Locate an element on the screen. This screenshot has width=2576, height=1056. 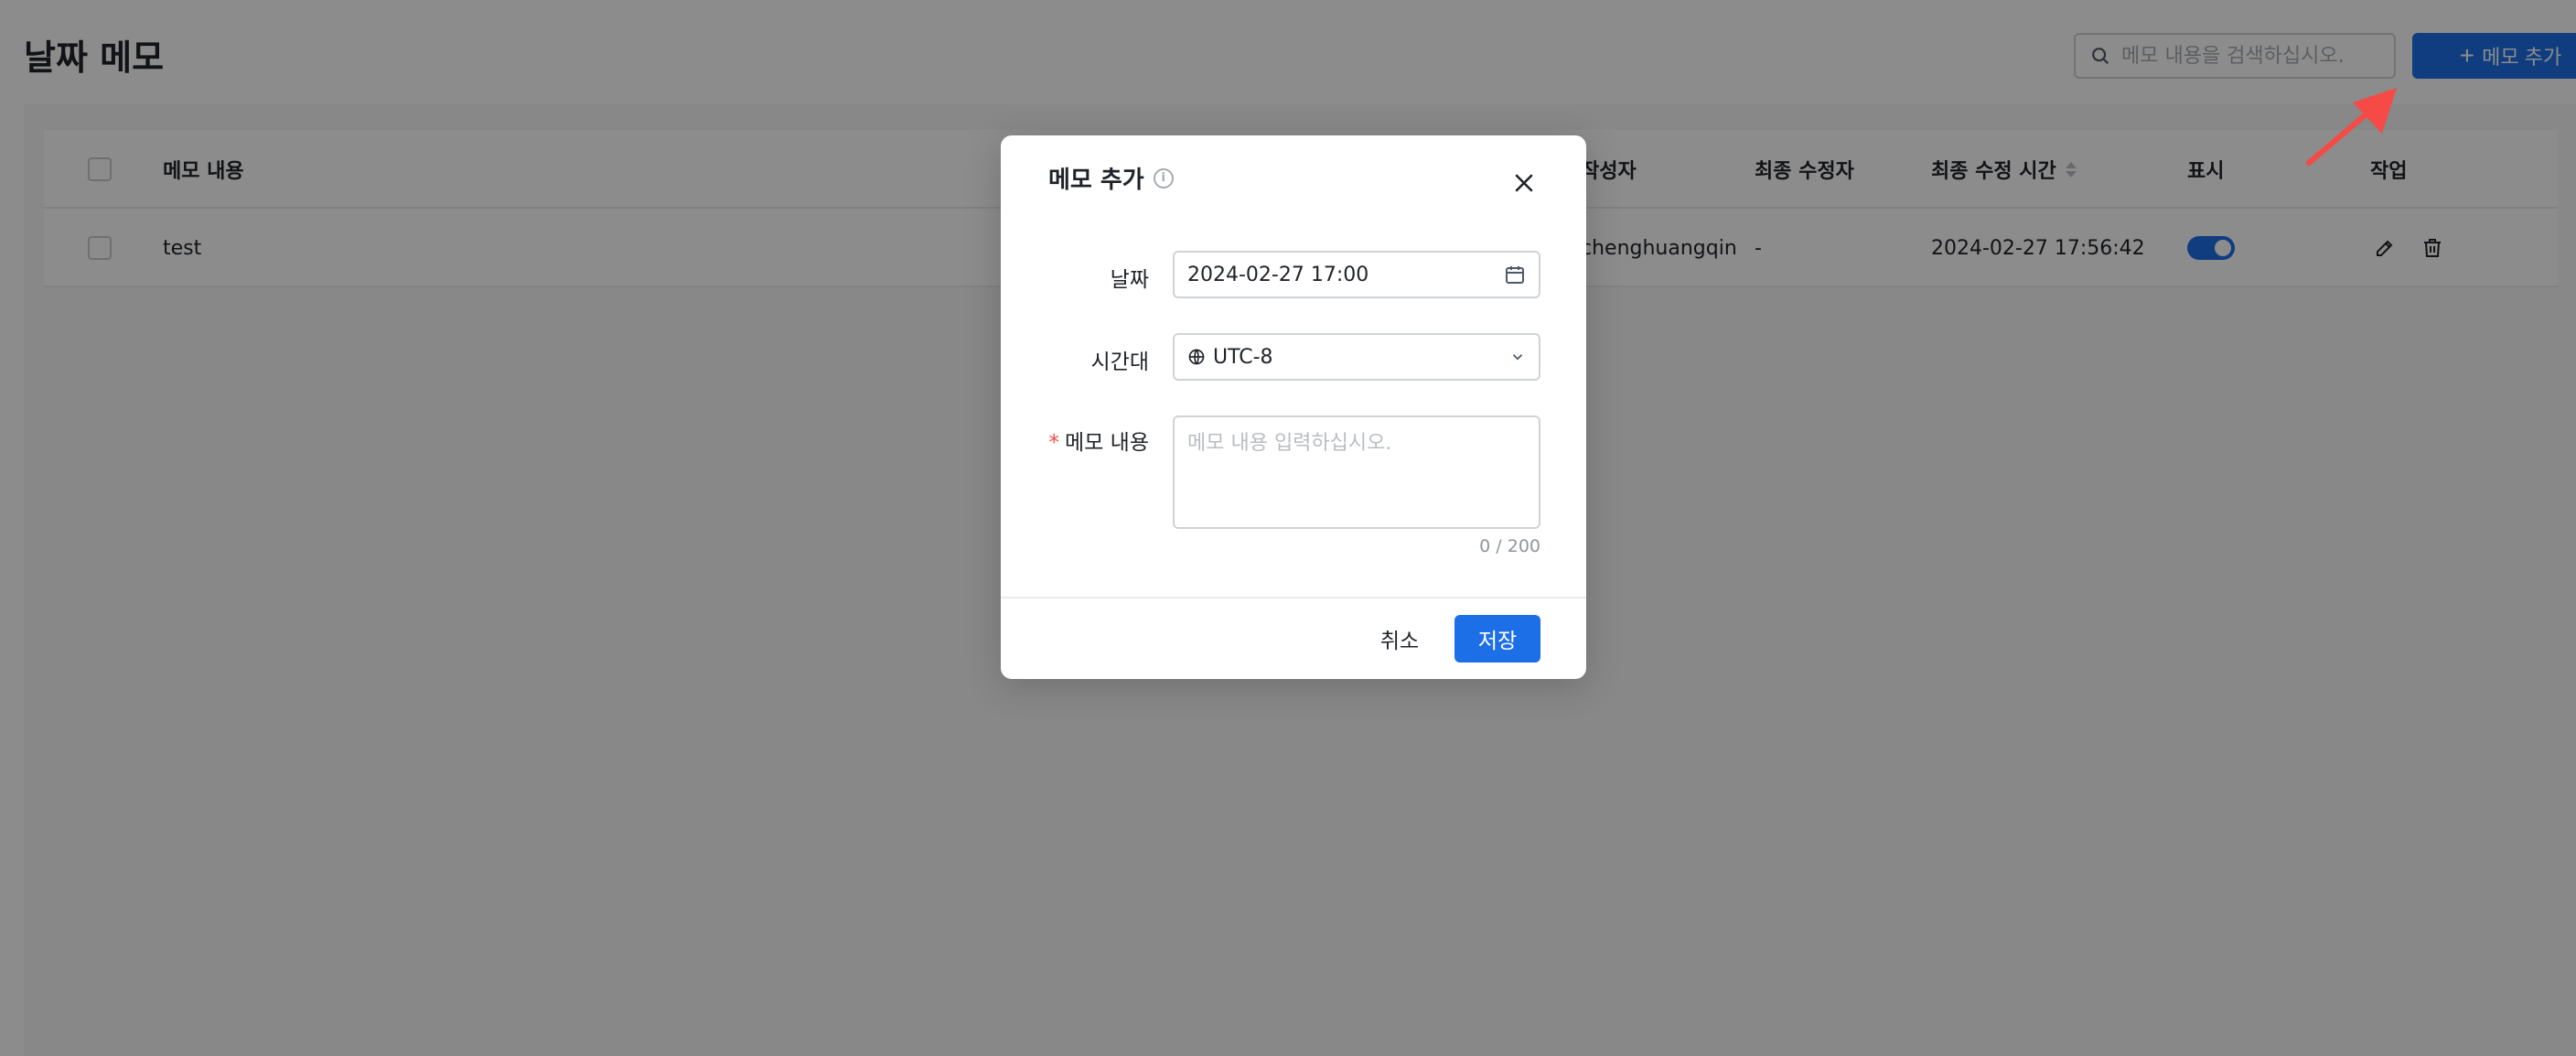
close-icon is located at coordinates (1524, 183).